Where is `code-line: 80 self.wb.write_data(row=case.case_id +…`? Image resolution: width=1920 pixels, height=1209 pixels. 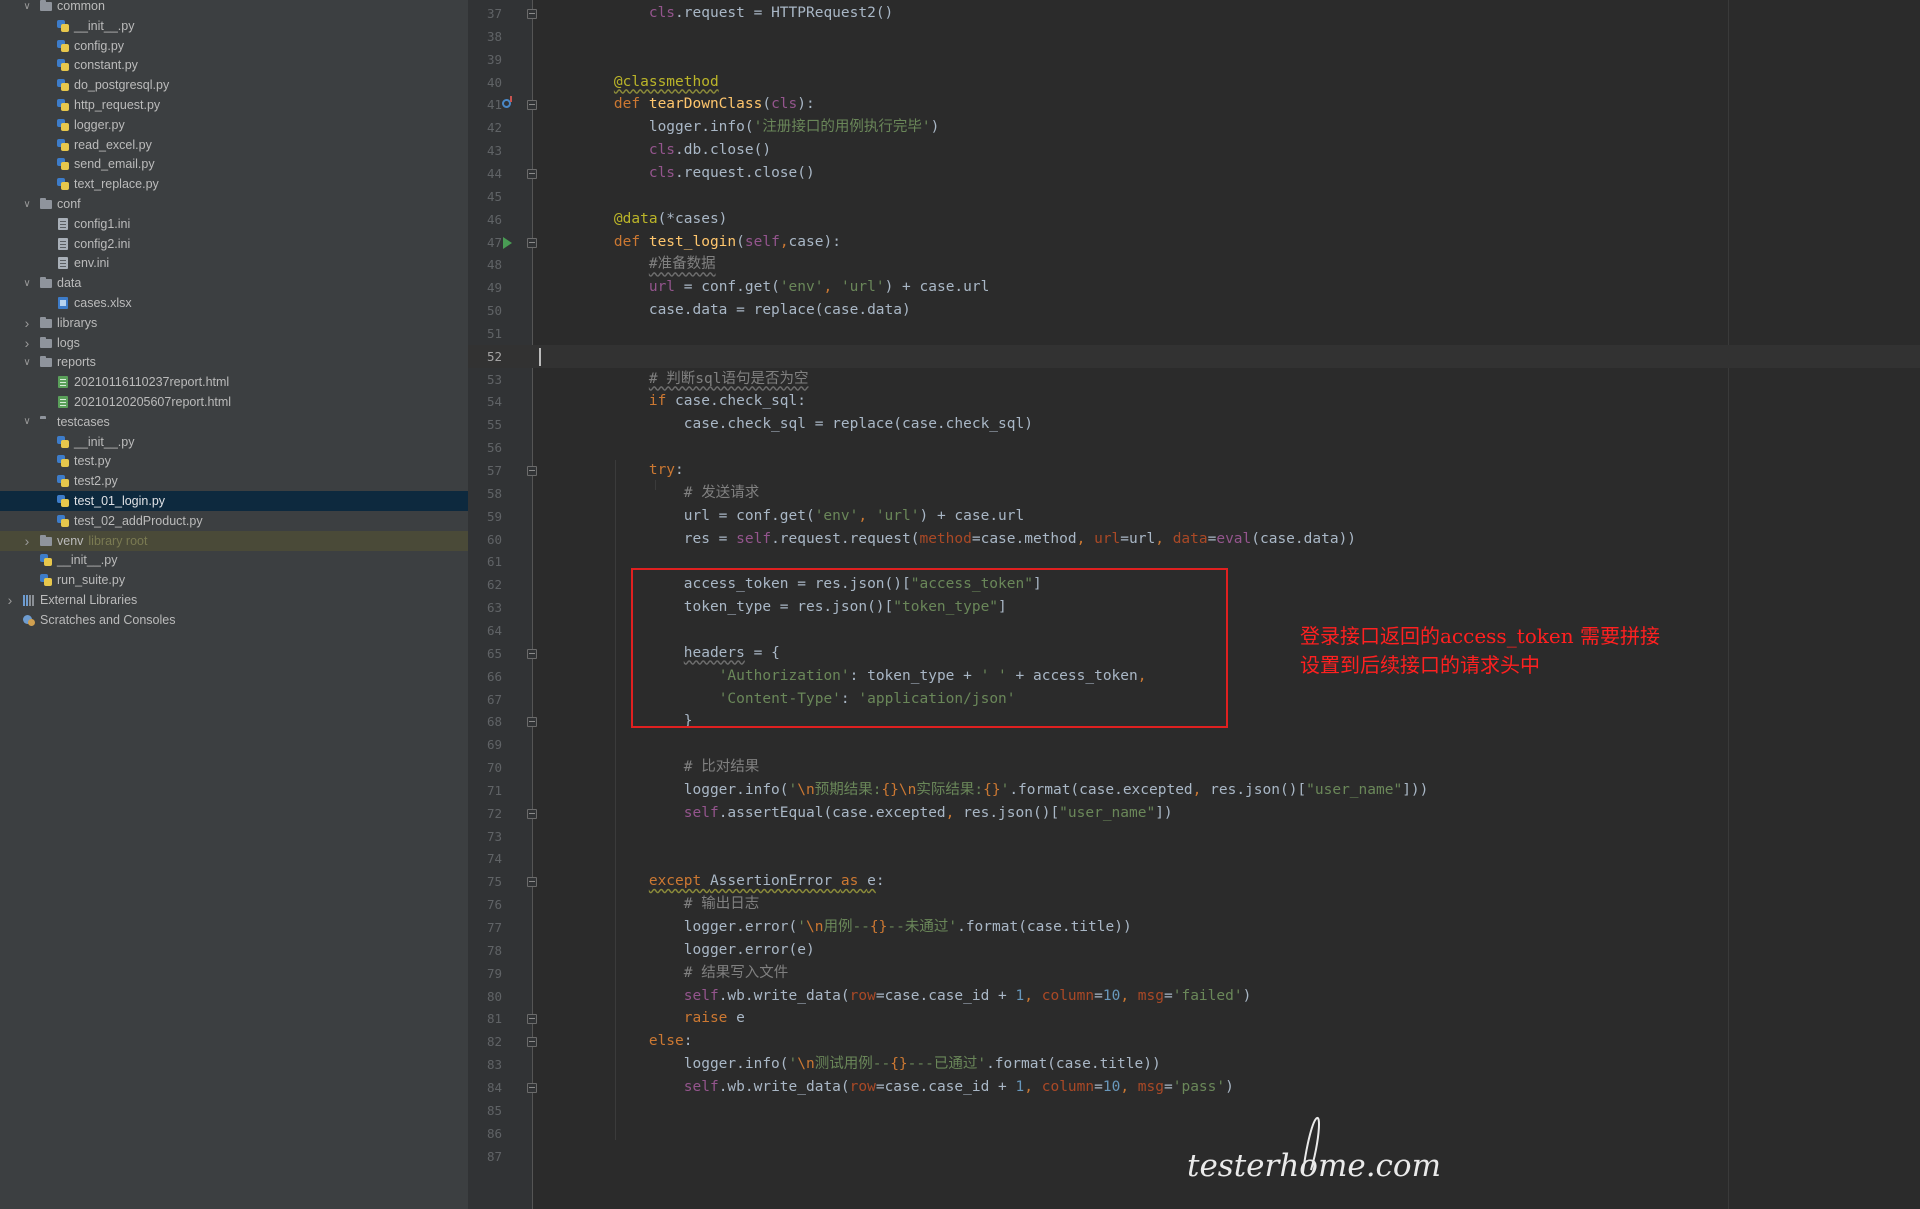 code-line: 80 self.wb.write_data(row=case.case_id +… is located at coordinates (1194, 996).